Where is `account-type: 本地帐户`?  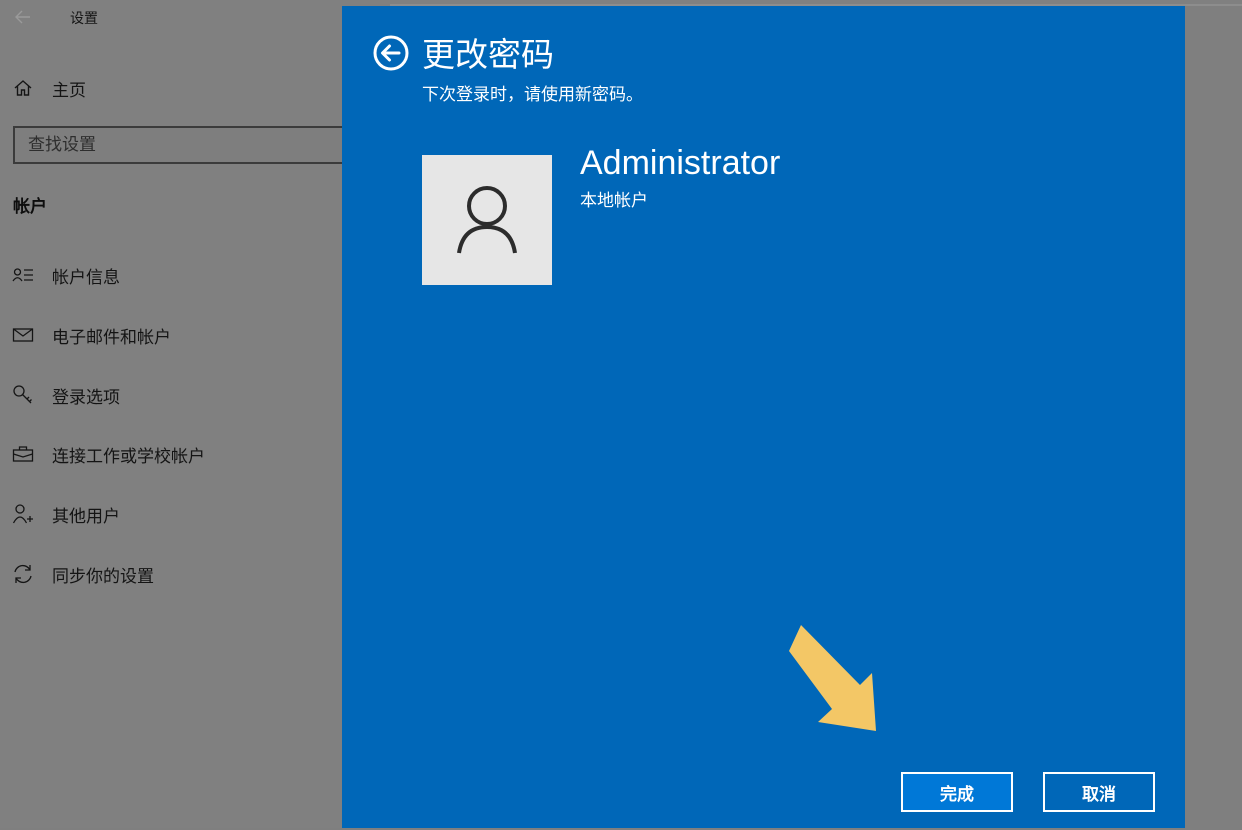 account-type: 本地帐户 is located at coordinates (614, 201).